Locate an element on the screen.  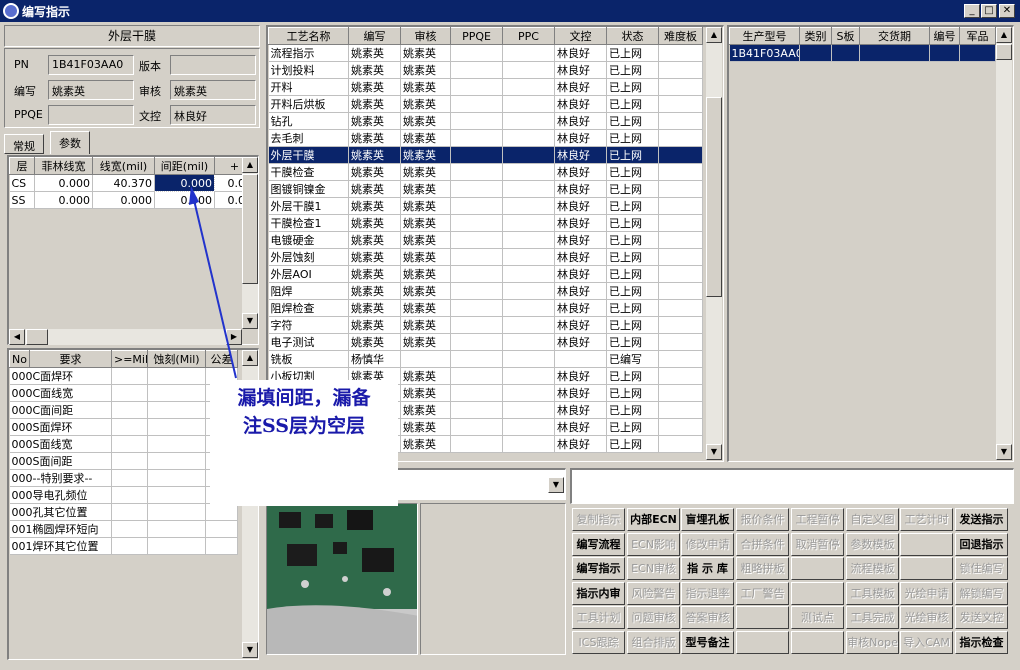
req-cell: 001椭圆焊环短向 is located at coordinates (60, 529).